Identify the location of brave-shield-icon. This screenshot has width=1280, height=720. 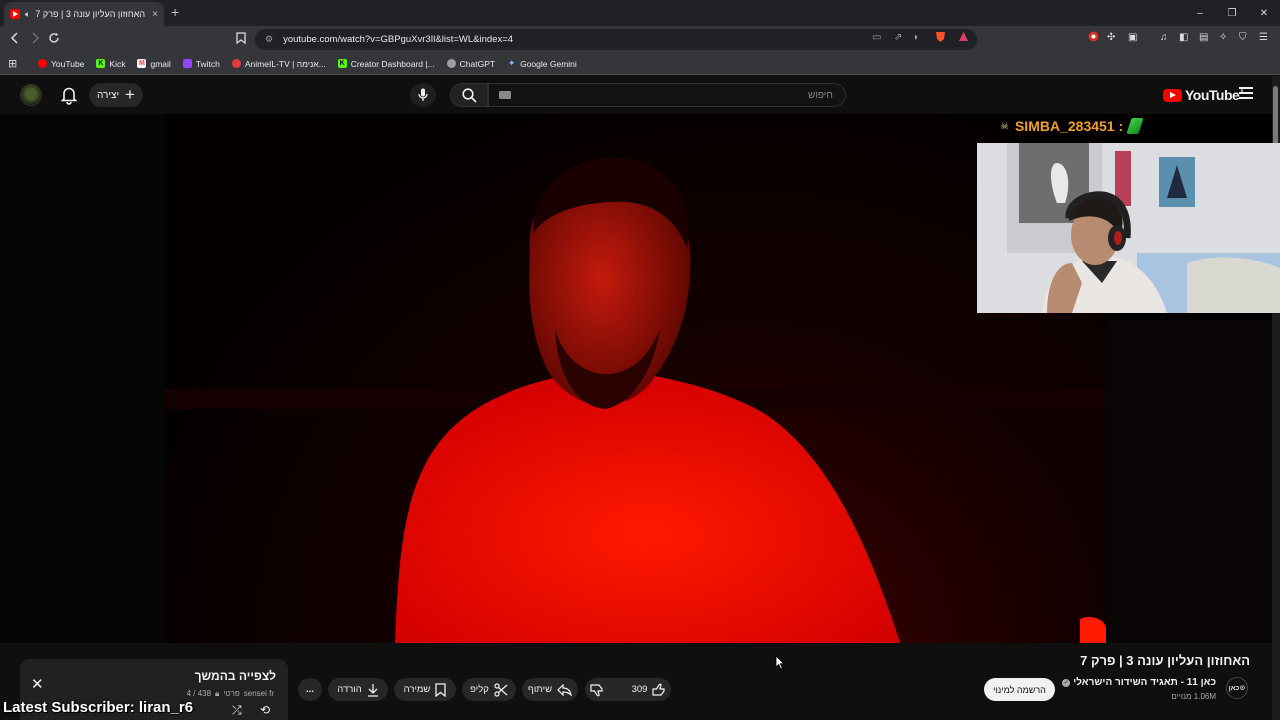
(940, 38).